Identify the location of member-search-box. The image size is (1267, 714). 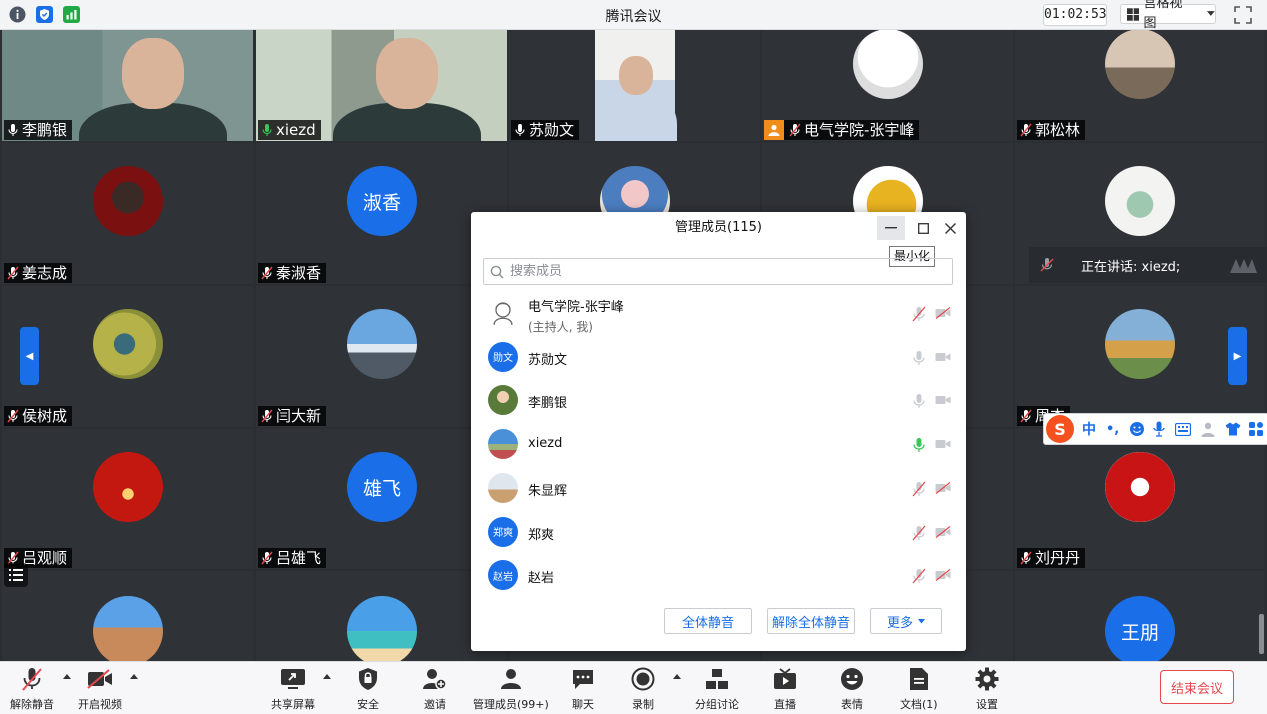
(718, 271).